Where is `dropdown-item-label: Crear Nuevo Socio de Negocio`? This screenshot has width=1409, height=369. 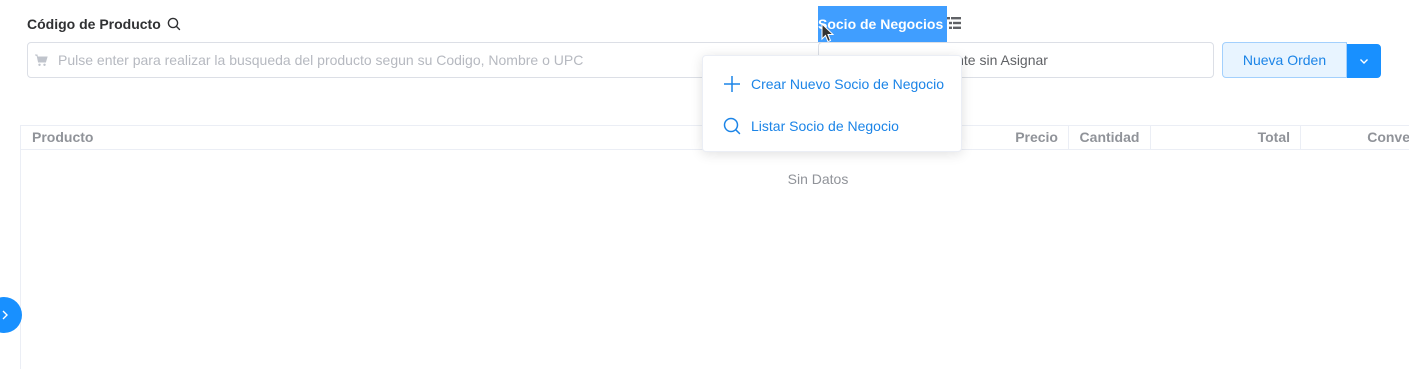 dropdown-item-label: Crear Nuevo Socio de Negocio is located at coordinates (847, 84).